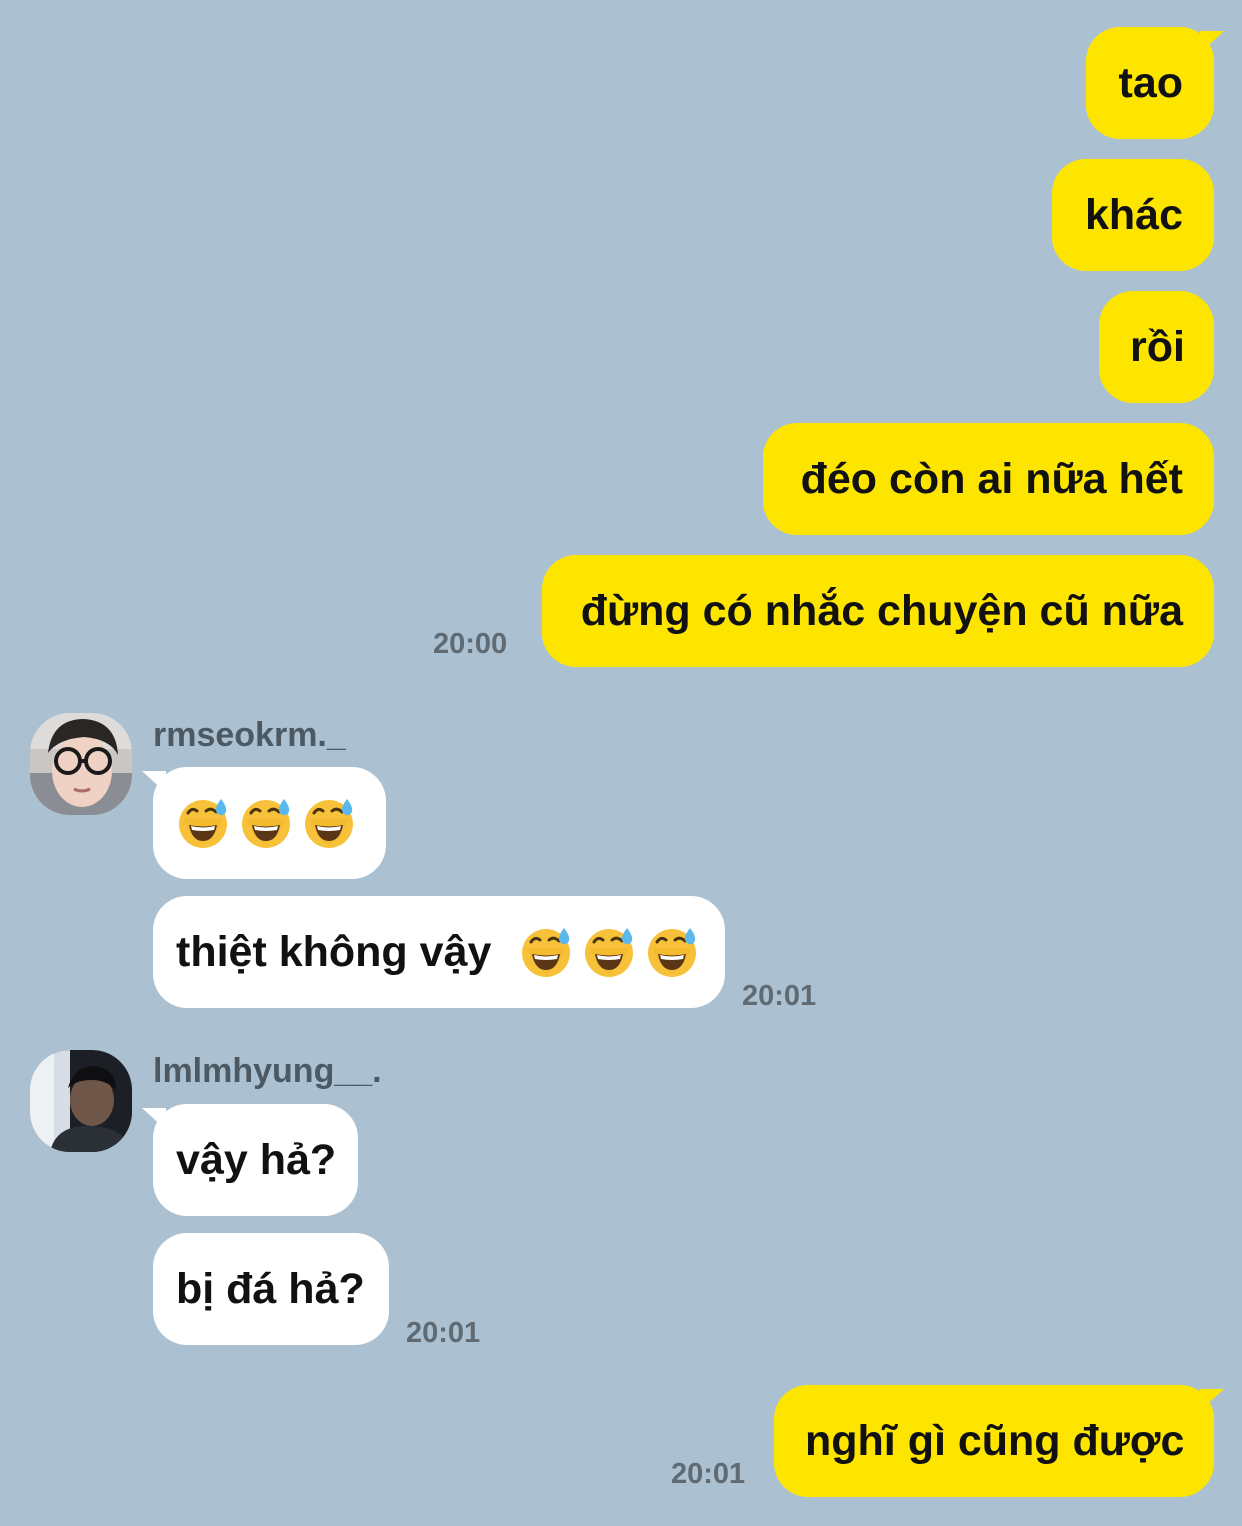 This screenshot has width=1242, height=1526. I want to click on message-text: rồi, so click(1157, 347).